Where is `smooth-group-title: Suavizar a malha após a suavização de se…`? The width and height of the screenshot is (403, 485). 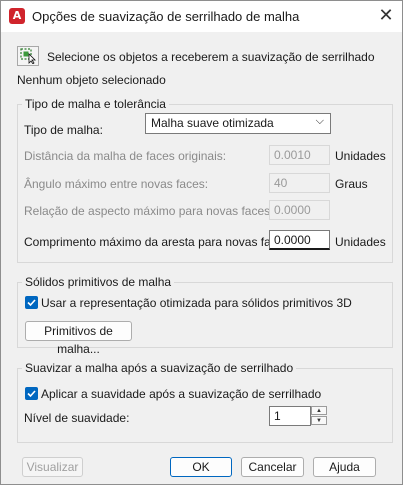
smooth-group-title: Suavizar a malha após a suavização de se… is located at coordinates (159, 368).